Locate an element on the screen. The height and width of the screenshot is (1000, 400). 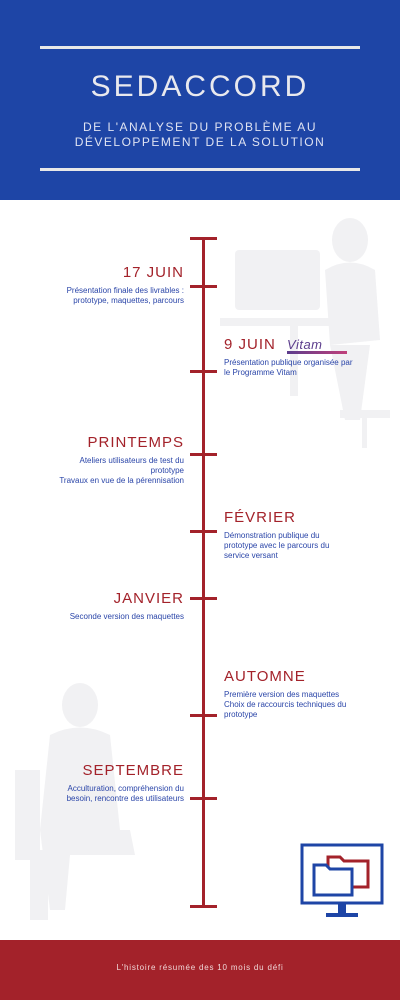
timeline-tick-fevrier is located at coordinates (203, 531).